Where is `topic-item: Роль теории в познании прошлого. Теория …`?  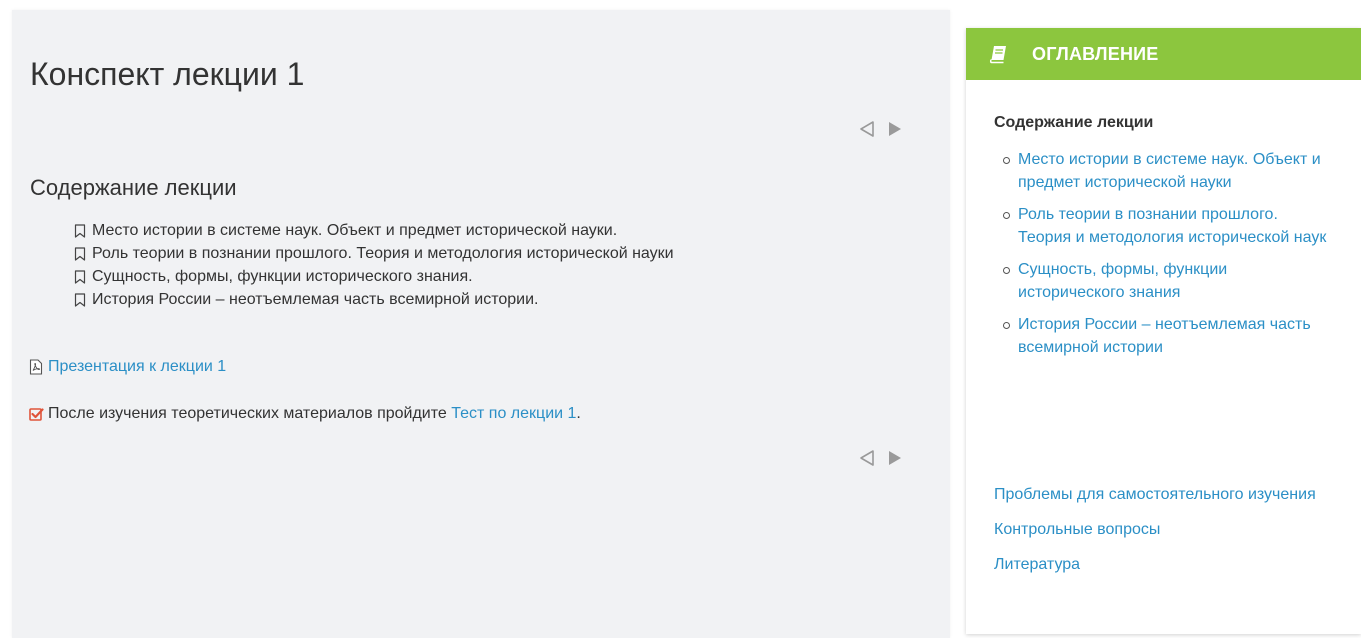
topic-item: Роль теории в познании прошлого. Теория … is located at coordinates (373, 253).